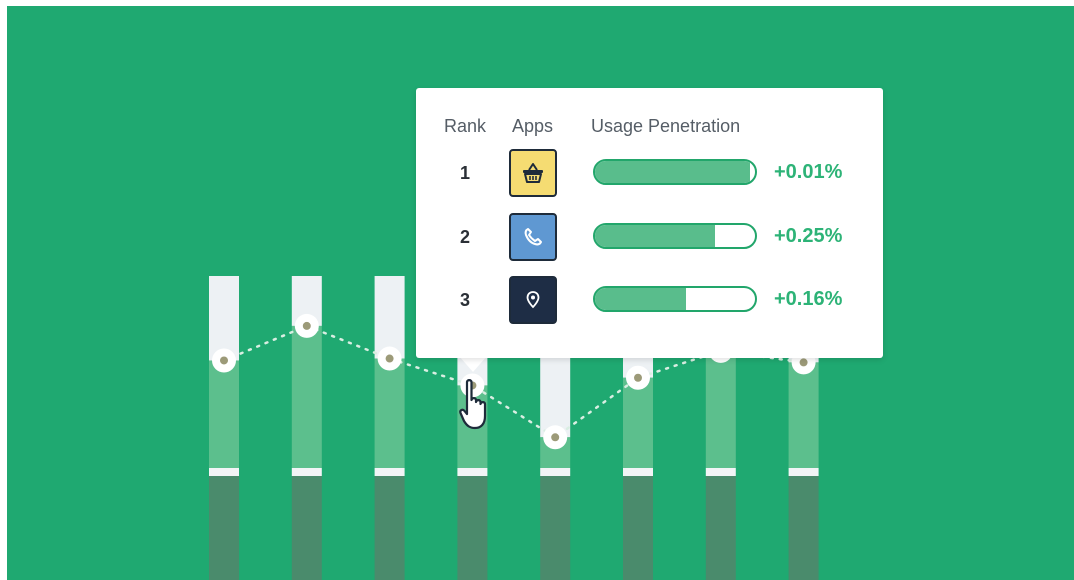  What do you see at coordinates (473, 404) in the screenshot?
I see `hand-pointer-icon` at bounding box center [473, 404].